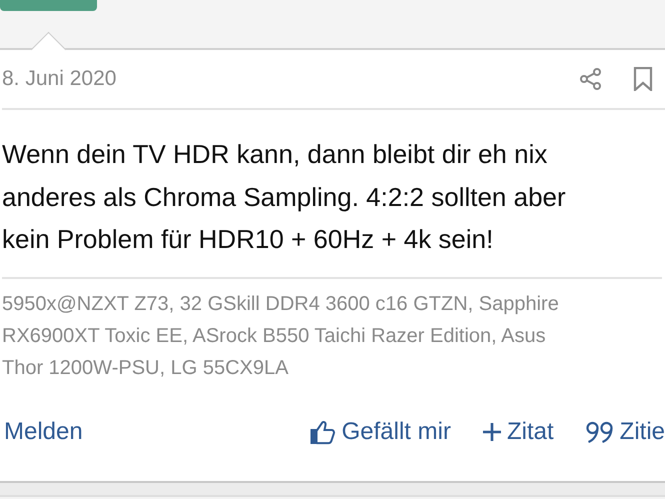  Describe the element at coordinates (518, 432) in the screenshot. I see `add-action: Zitat` at that location.